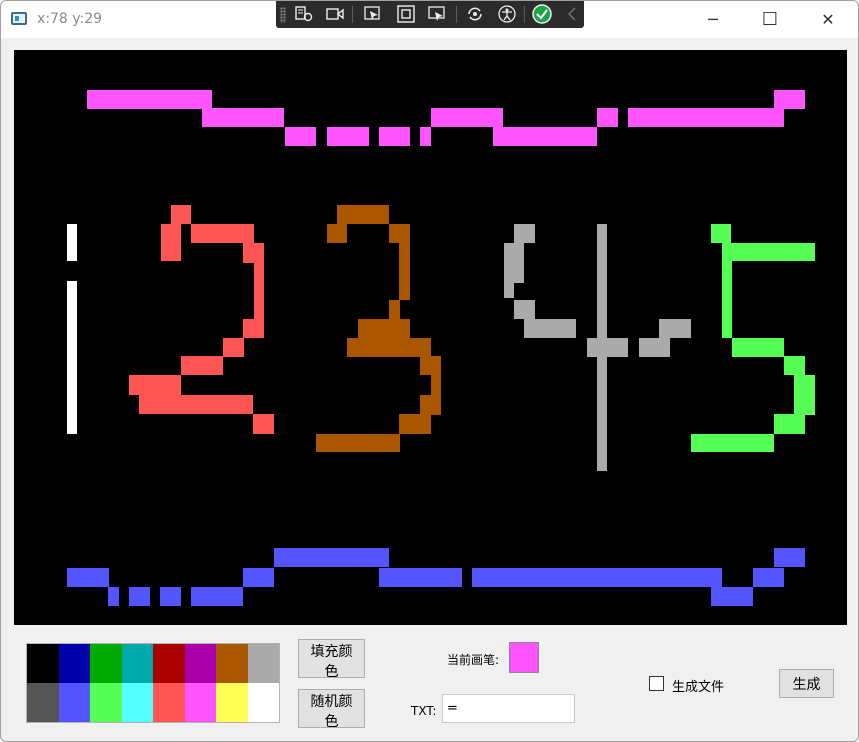 The height and width of the screenshot is (742, 859). Describe the element at coordinates (698, 685) in the screenshot. I see `generate-file-label: 生成文件` at that location.